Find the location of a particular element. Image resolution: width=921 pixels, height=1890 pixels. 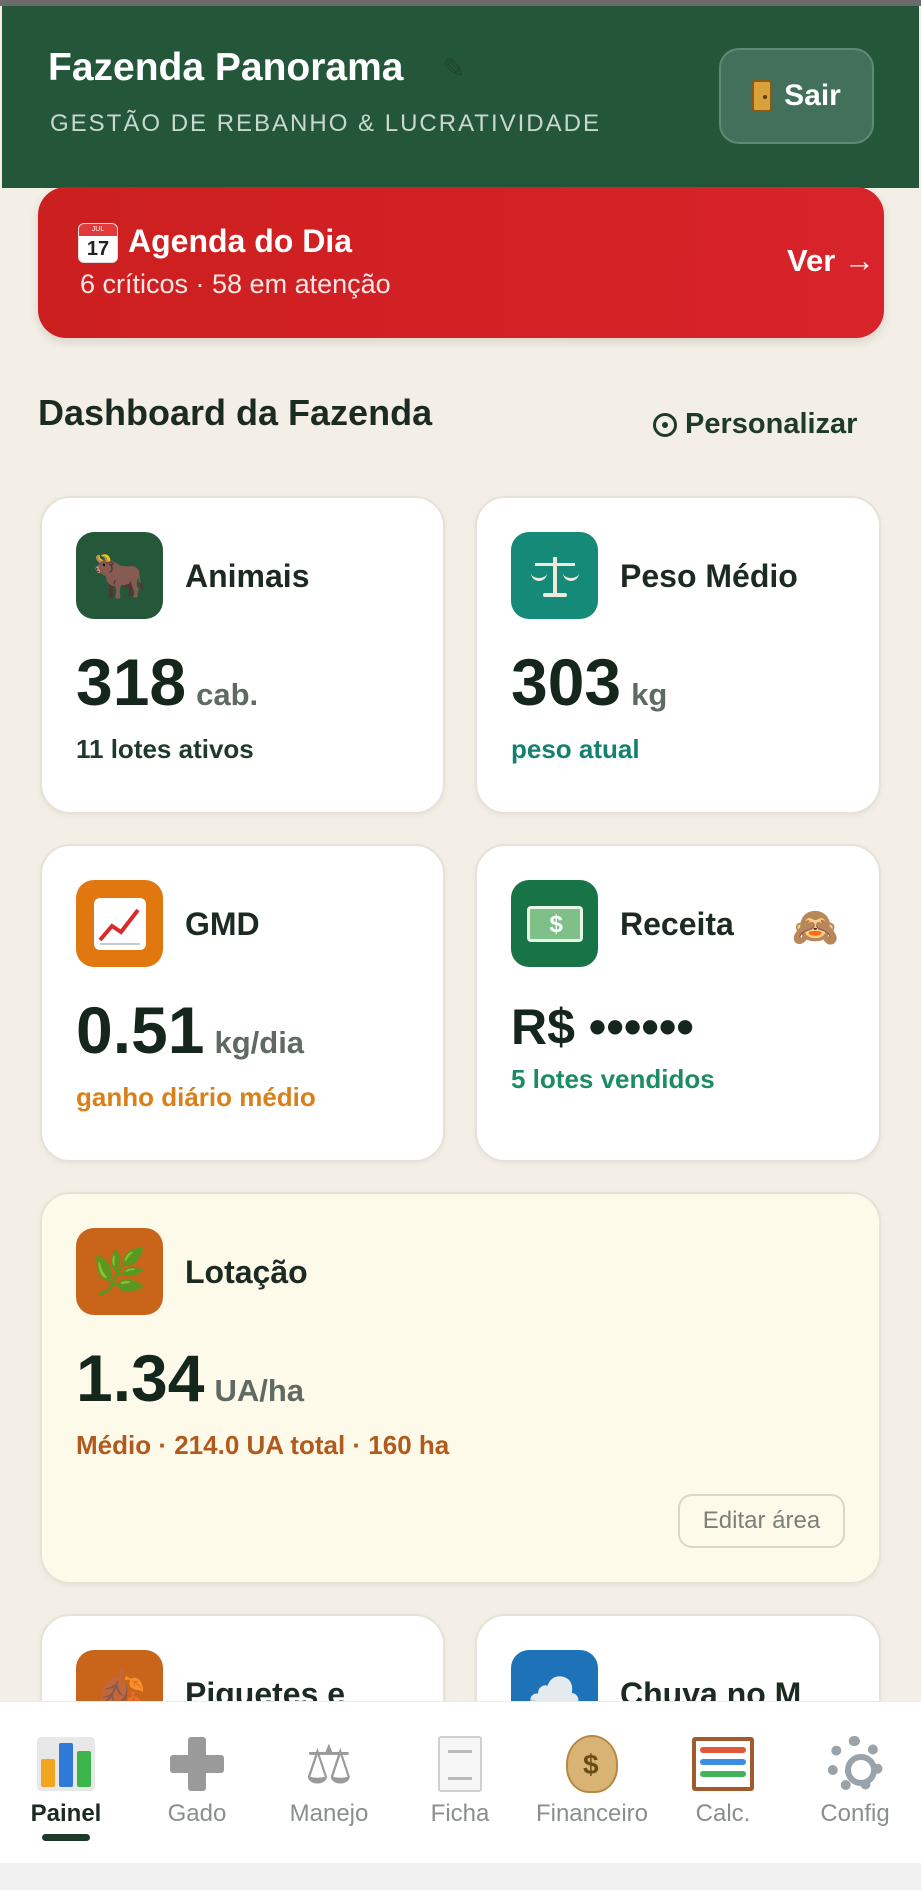

stocking-value: 1.34 UA/ha is located at coordinates (190, 1378).